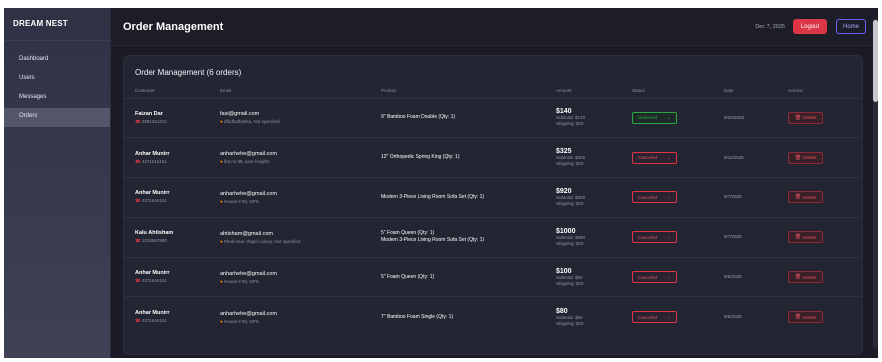 The image size is (882, 362). What do you see at coordinates (564, 271) in the screenshot?
I see `order-amount: $100` at bounding box center [564, 271].